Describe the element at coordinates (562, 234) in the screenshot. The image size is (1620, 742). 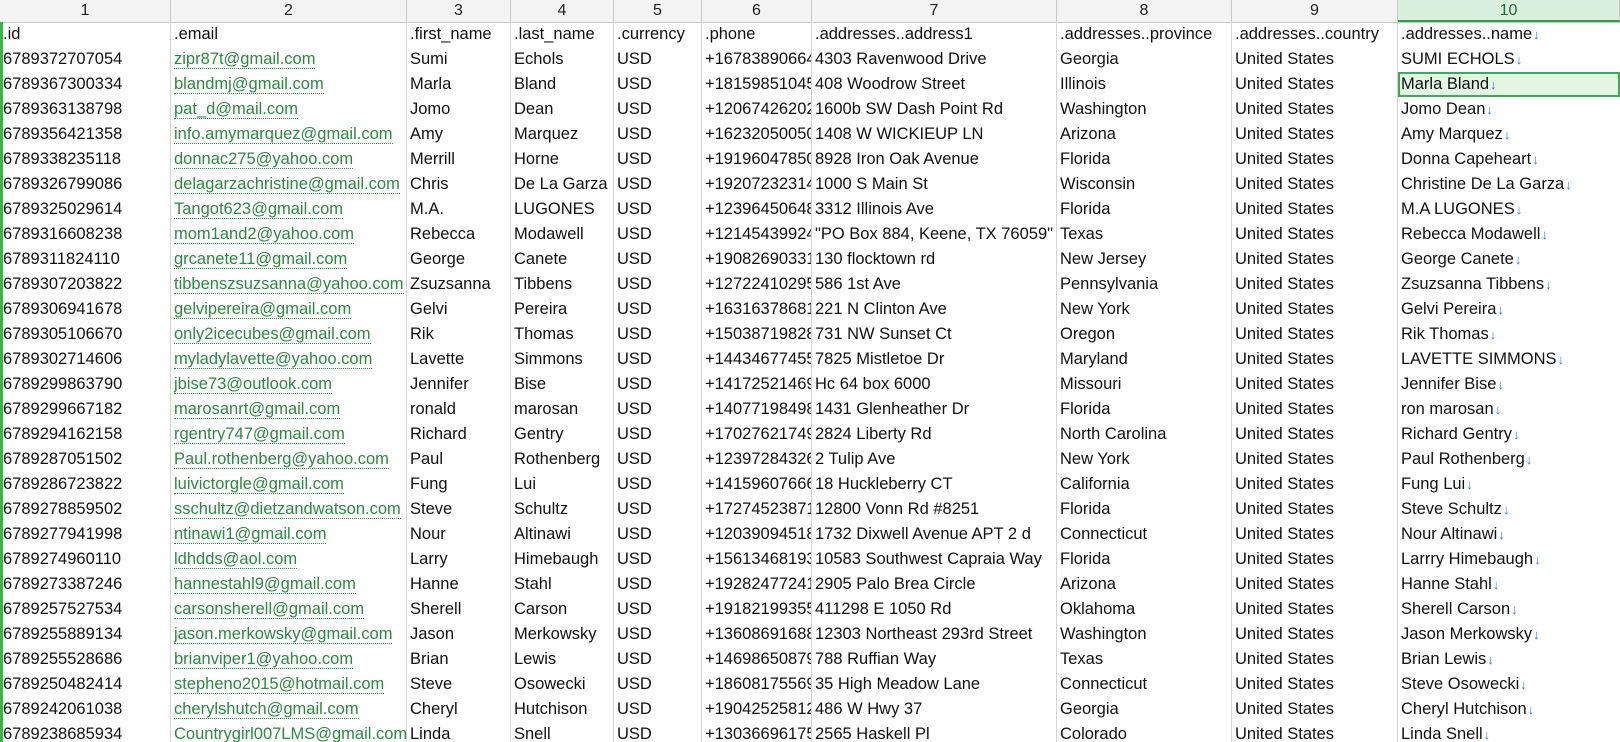
I see `cell-last-name: Modawell` at that location.